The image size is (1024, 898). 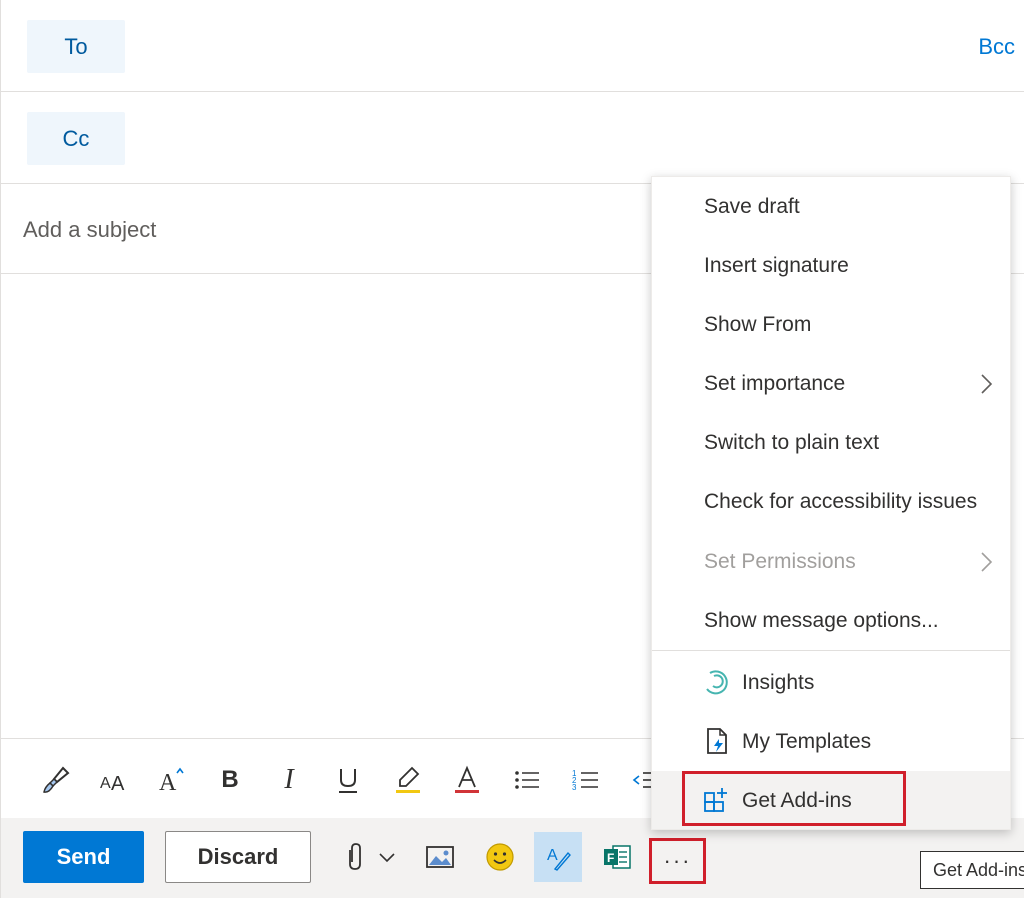 I want to click on menu-item-label: Save draft, so click(x=752, y=206).